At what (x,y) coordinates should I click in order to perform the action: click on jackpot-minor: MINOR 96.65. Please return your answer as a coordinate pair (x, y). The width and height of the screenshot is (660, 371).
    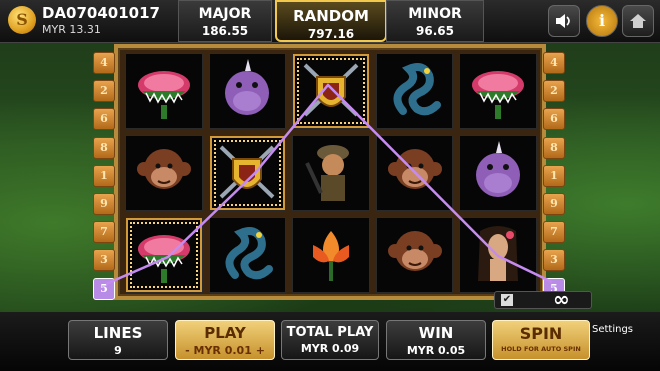
    Looking at the image, I should click on (435, 21).